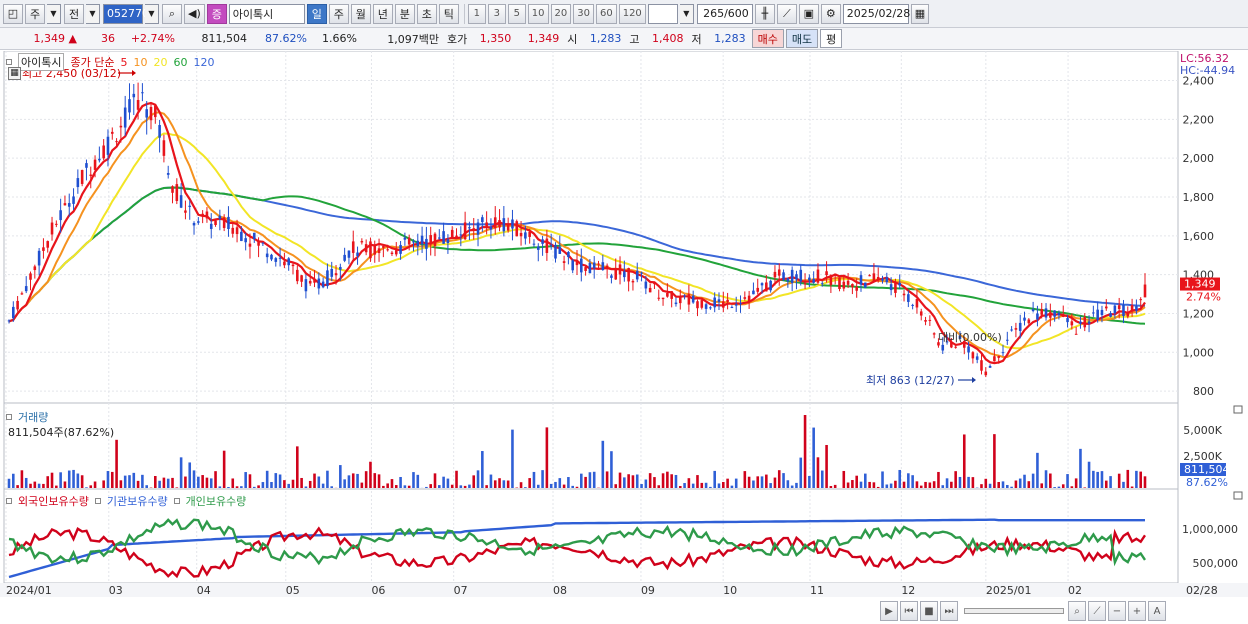 The width and height of the screenshot is (1248, 624). Describe the element at coordinates (13, 14) in the screenshot. I see `window-icon: ◰` at that location.